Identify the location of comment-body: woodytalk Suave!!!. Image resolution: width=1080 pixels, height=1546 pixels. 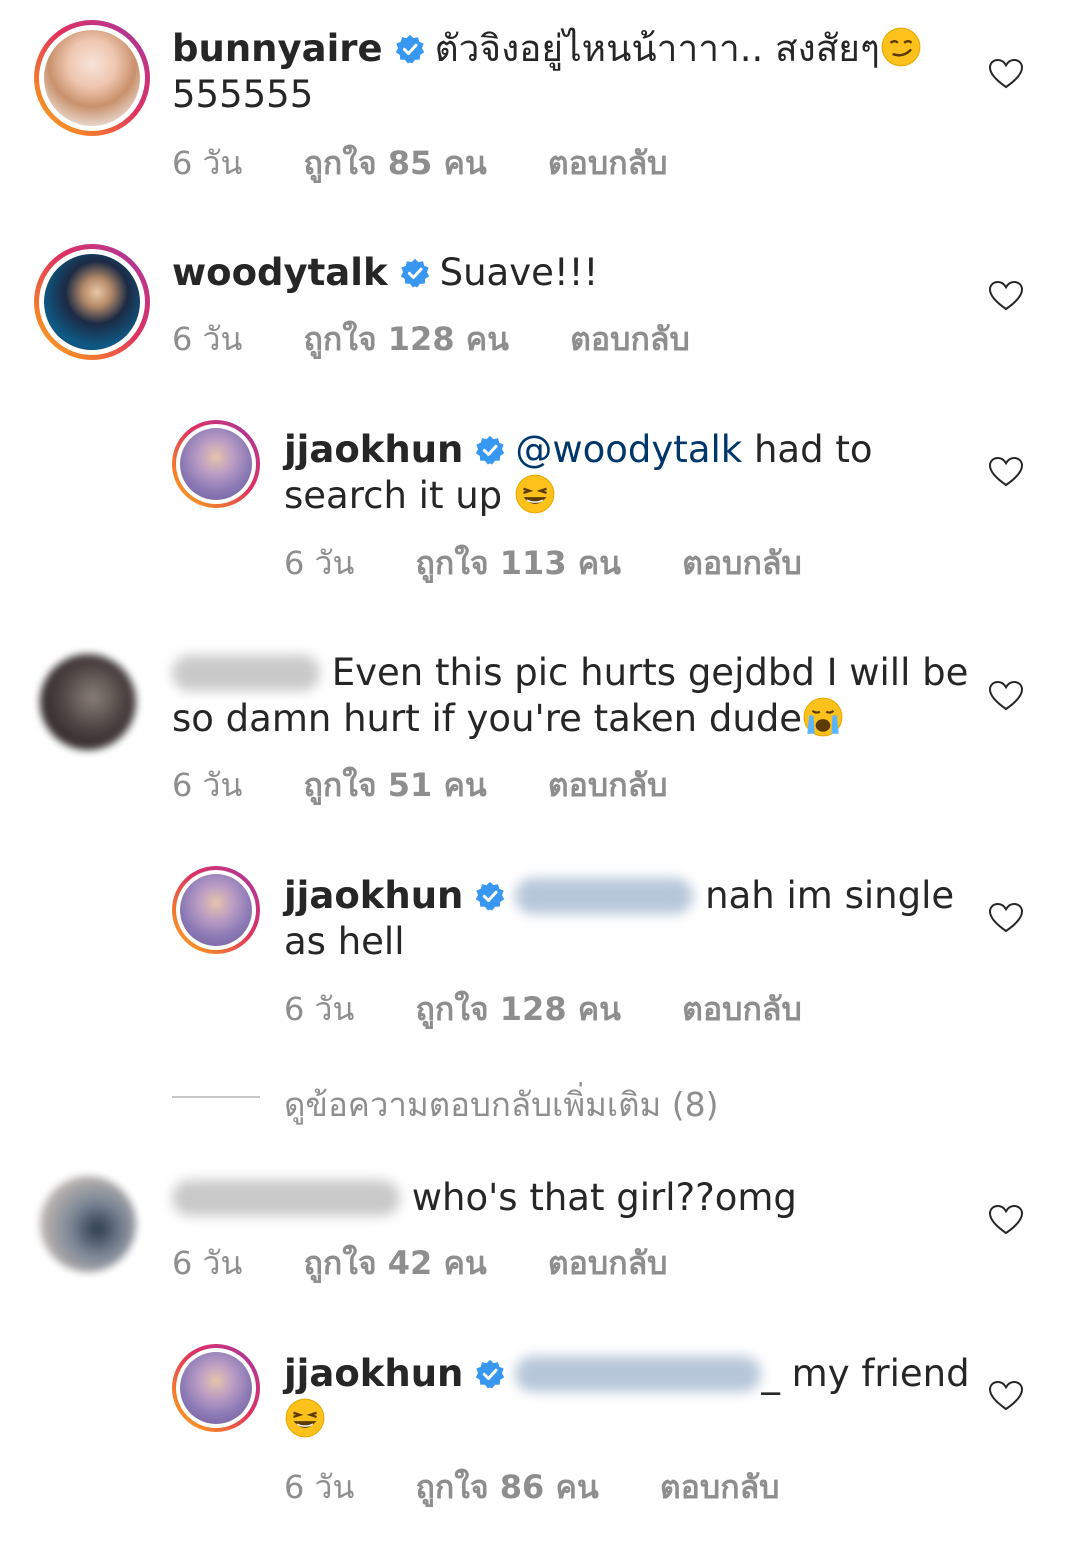
(385, 273).